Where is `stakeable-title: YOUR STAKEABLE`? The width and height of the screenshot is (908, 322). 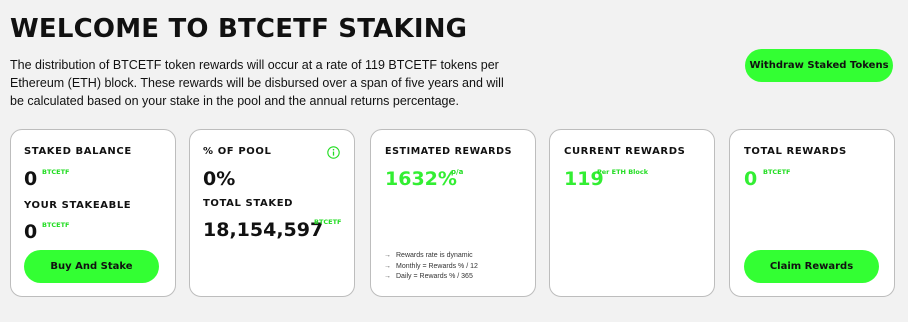 stakeable-title: YOUR STAKEABLE is located at coordinates (78, 205).